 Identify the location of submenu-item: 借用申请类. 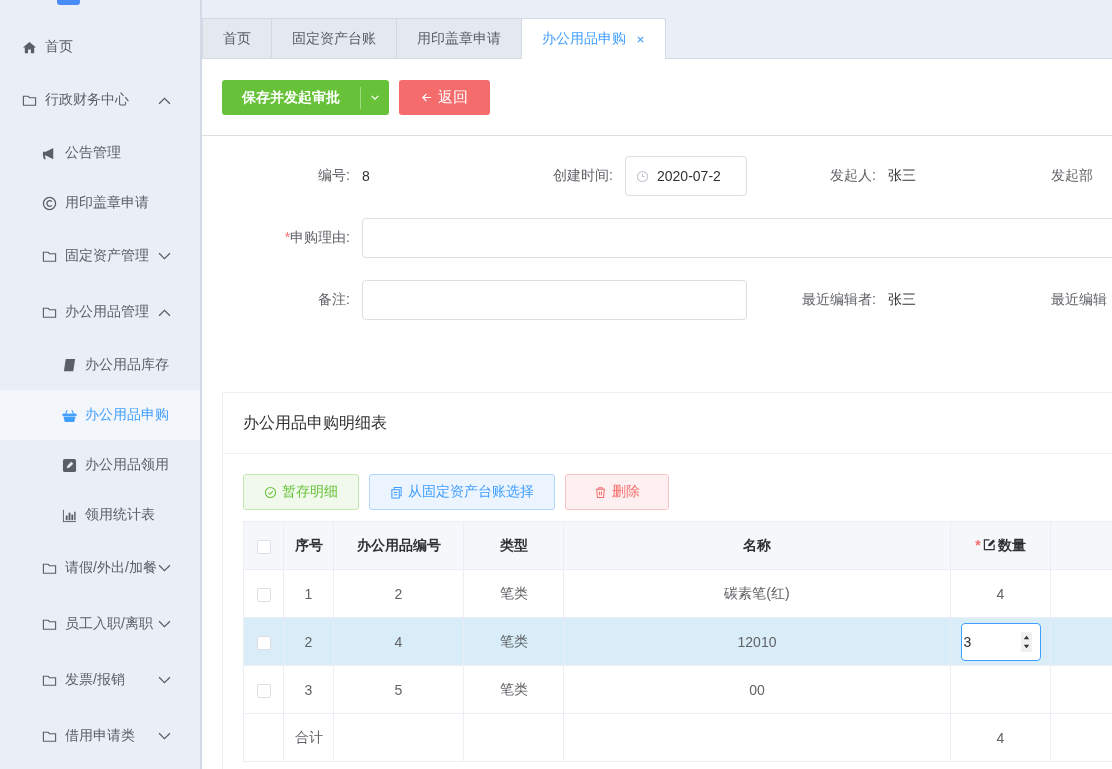
(100, 736).